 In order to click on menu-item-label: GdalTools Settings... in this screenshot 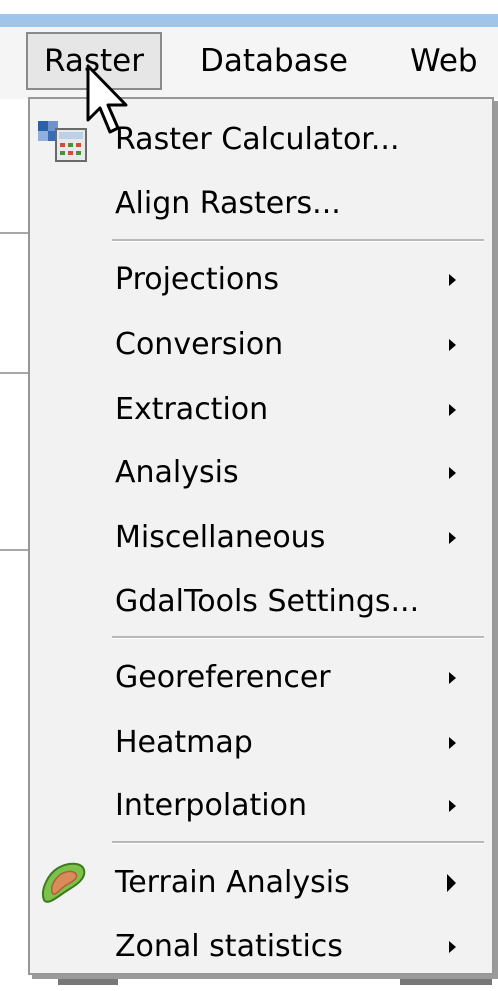, I will do `click(267, 601)`.